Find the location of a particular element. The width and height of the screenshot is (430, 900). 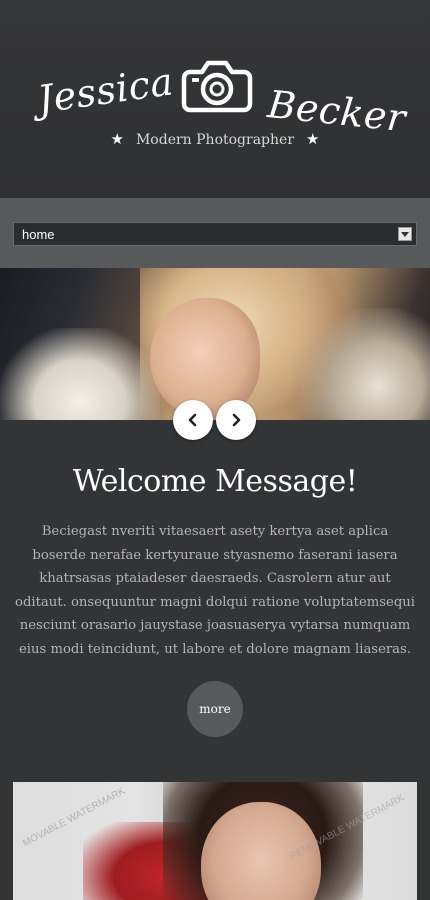

welcome-heading: Welcome Message! is located at coordinates (215, 481).